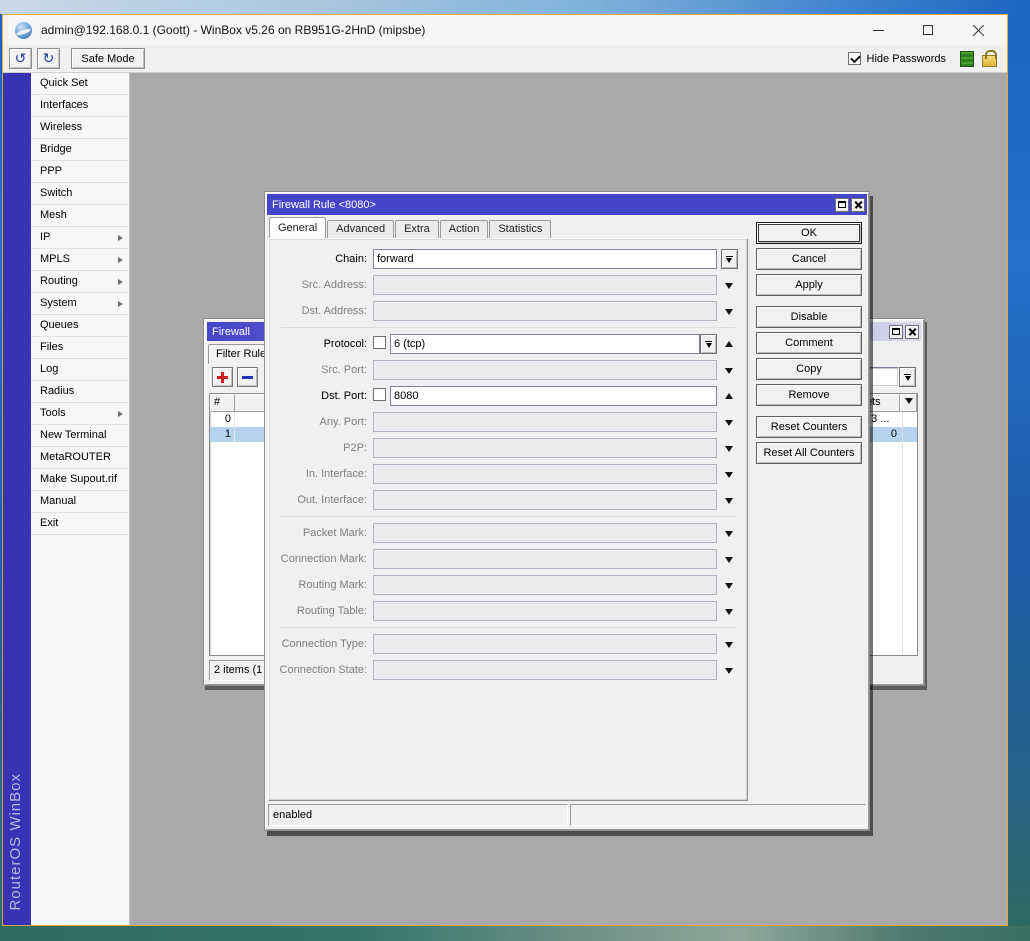 This screenshot has width=1030, height=941. Describe the element at coordinates (809, 233) in the screenshot. I see `dialog-button: OK` at that location.